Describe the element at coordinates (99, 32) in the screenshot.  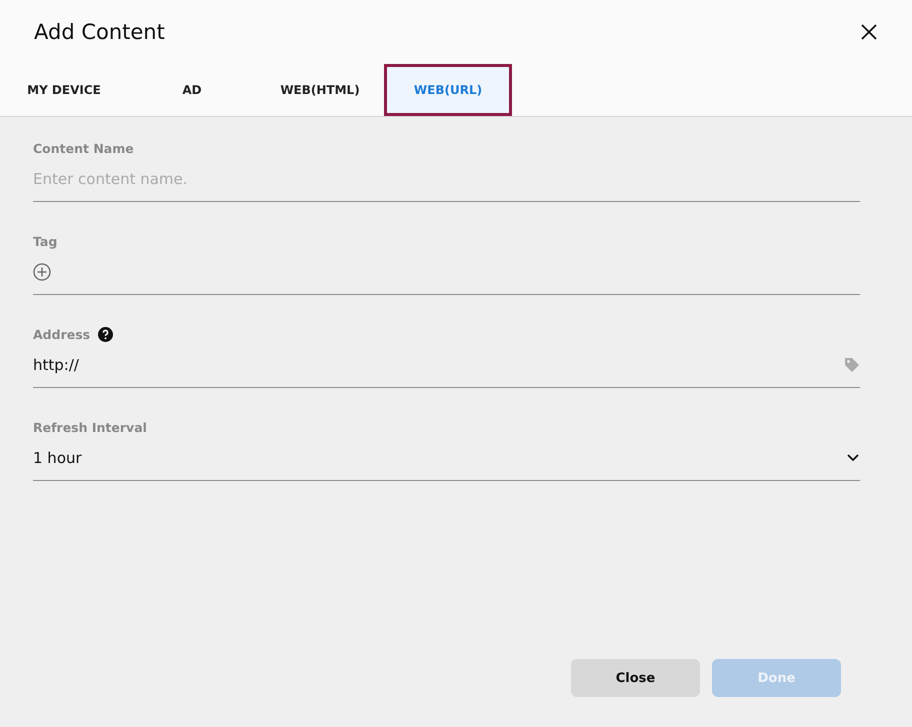
I see `dialog-title: Add Content` at that location.